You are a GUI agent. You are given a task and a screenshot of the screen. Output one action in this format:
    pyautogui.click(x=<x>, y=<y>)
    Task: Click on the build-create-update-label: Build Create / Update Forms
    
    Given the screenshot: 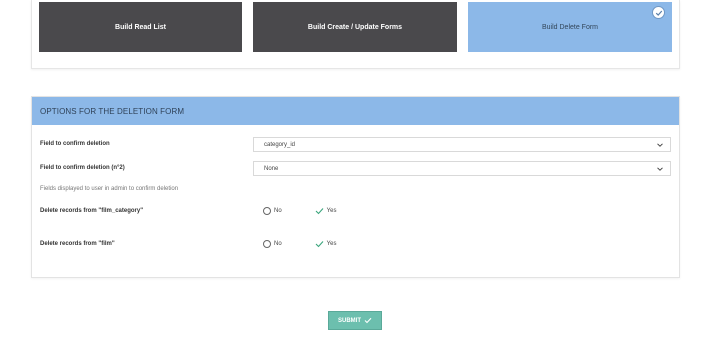 What is the action you would take?
    pyautogui.click(x=355, y=27)
    